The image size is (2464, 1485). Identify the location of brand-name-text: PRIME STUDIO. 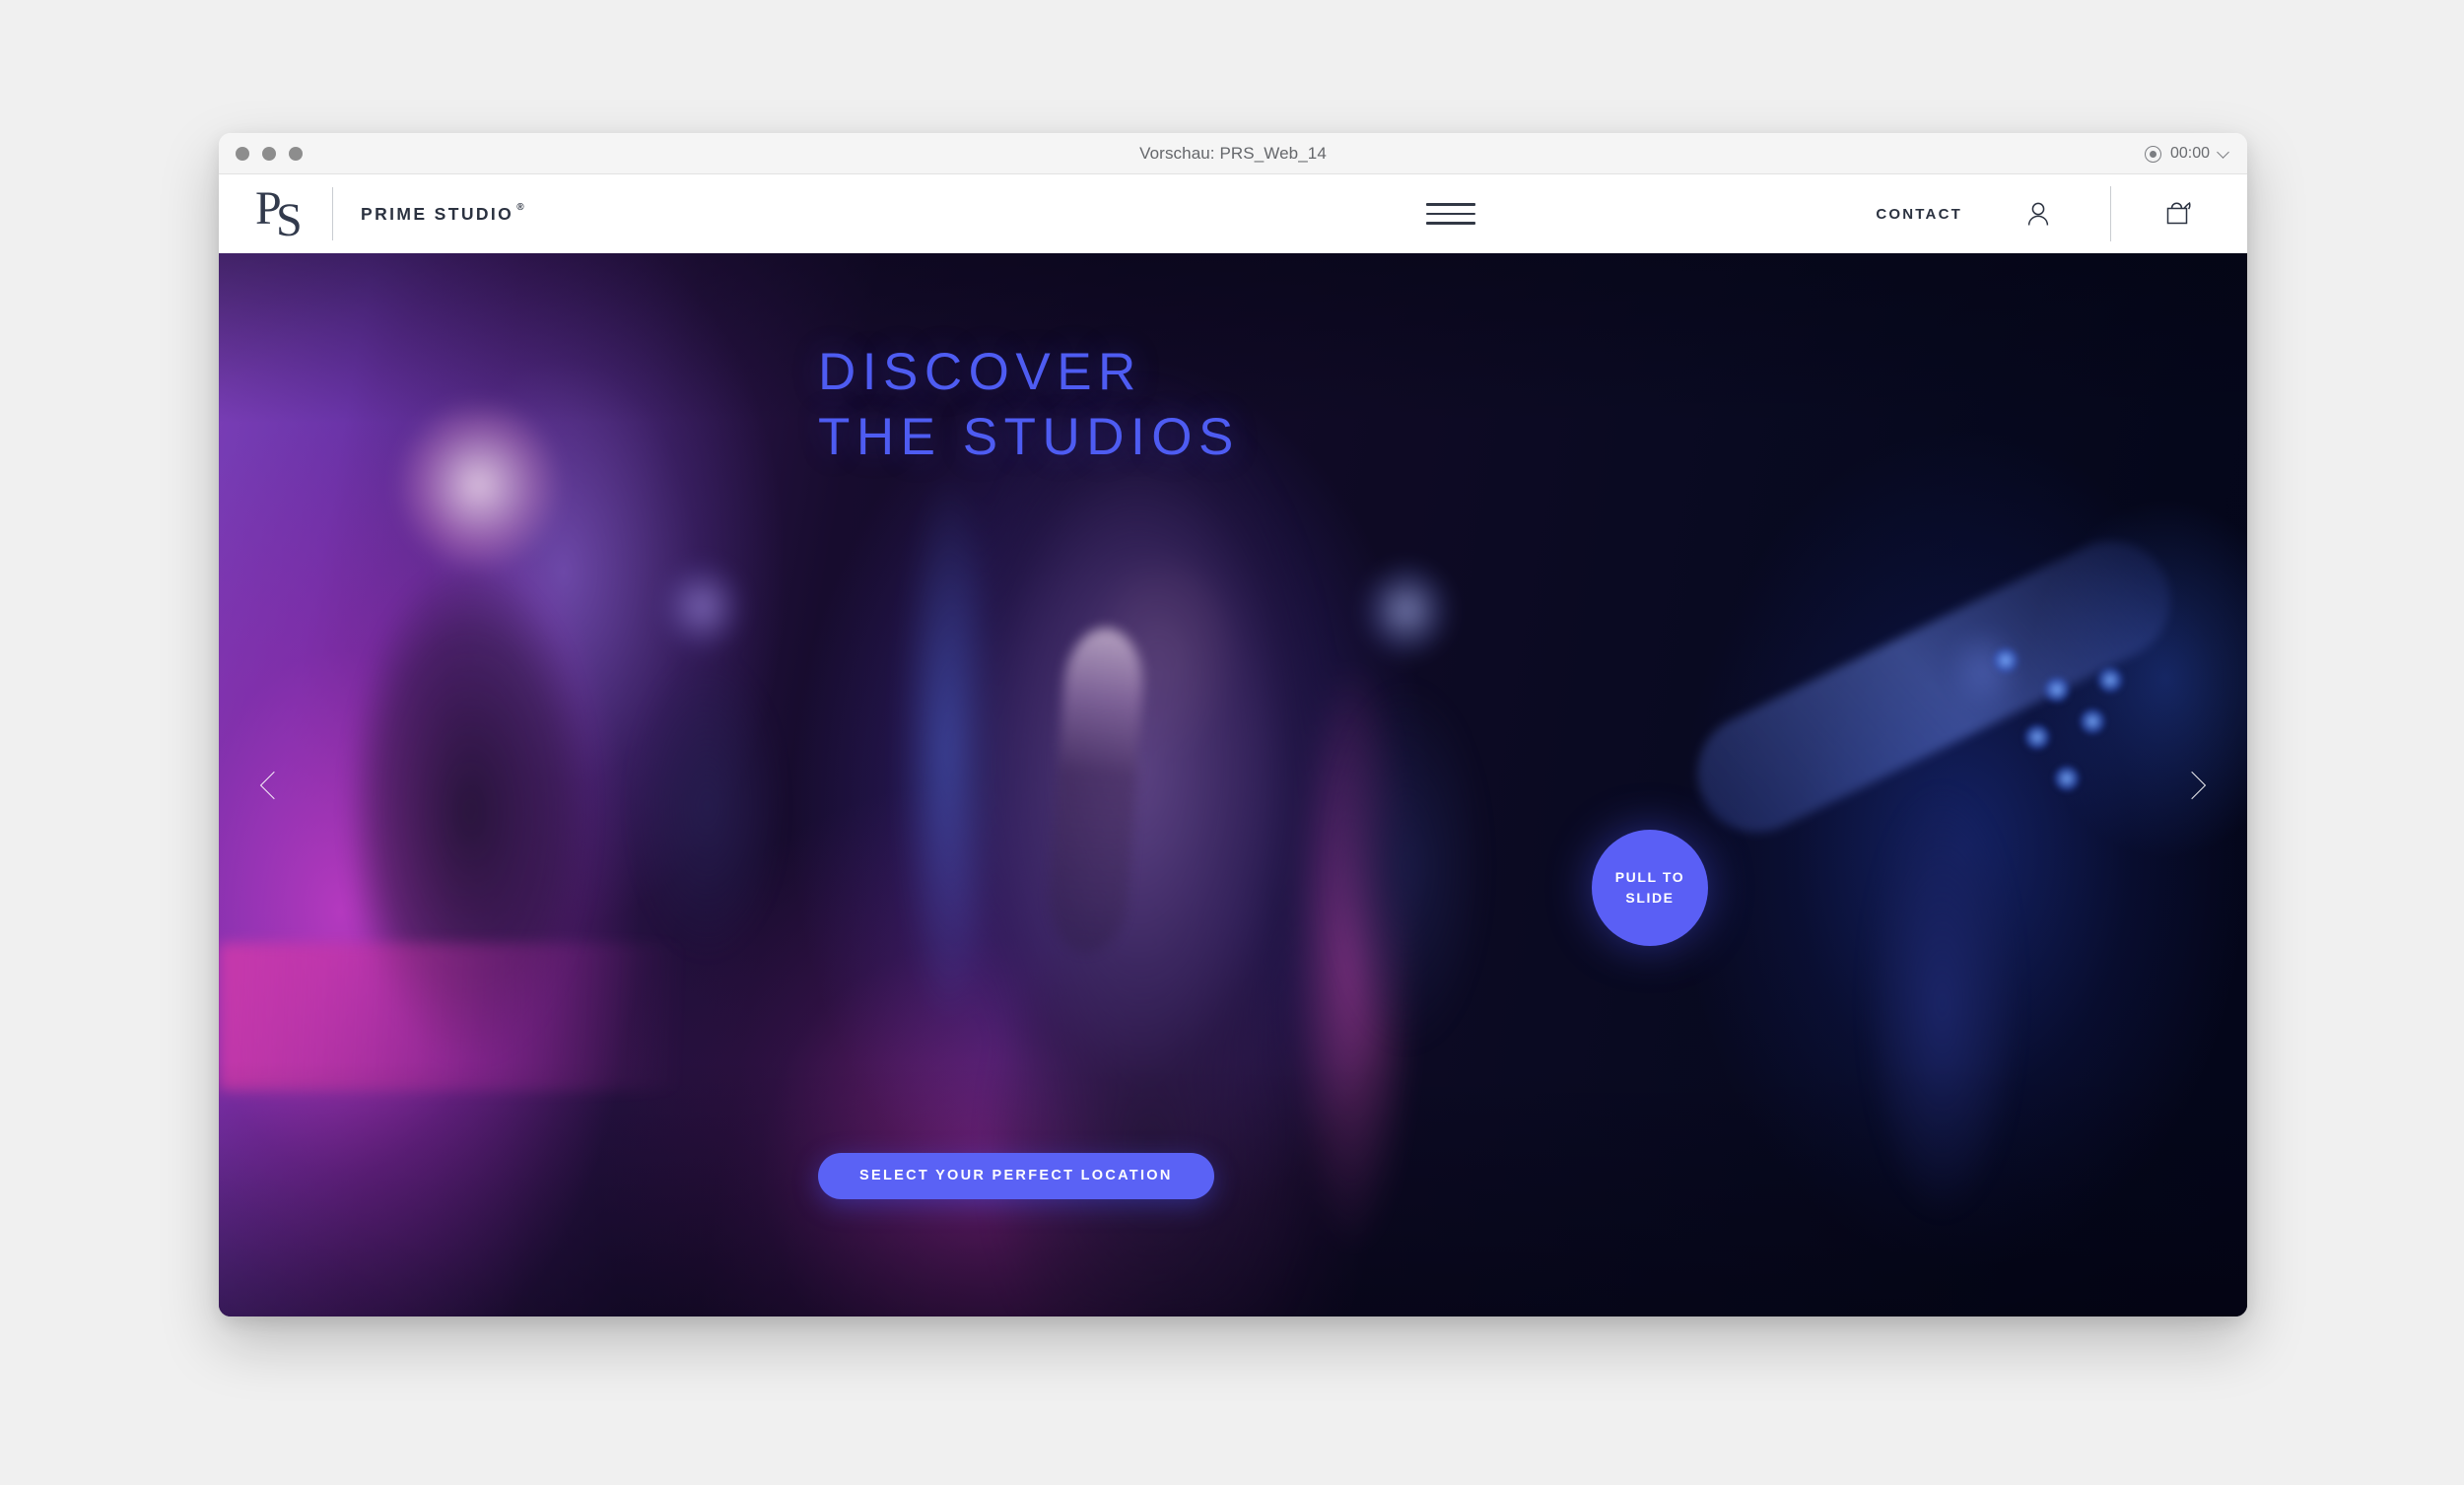
(437, 214).